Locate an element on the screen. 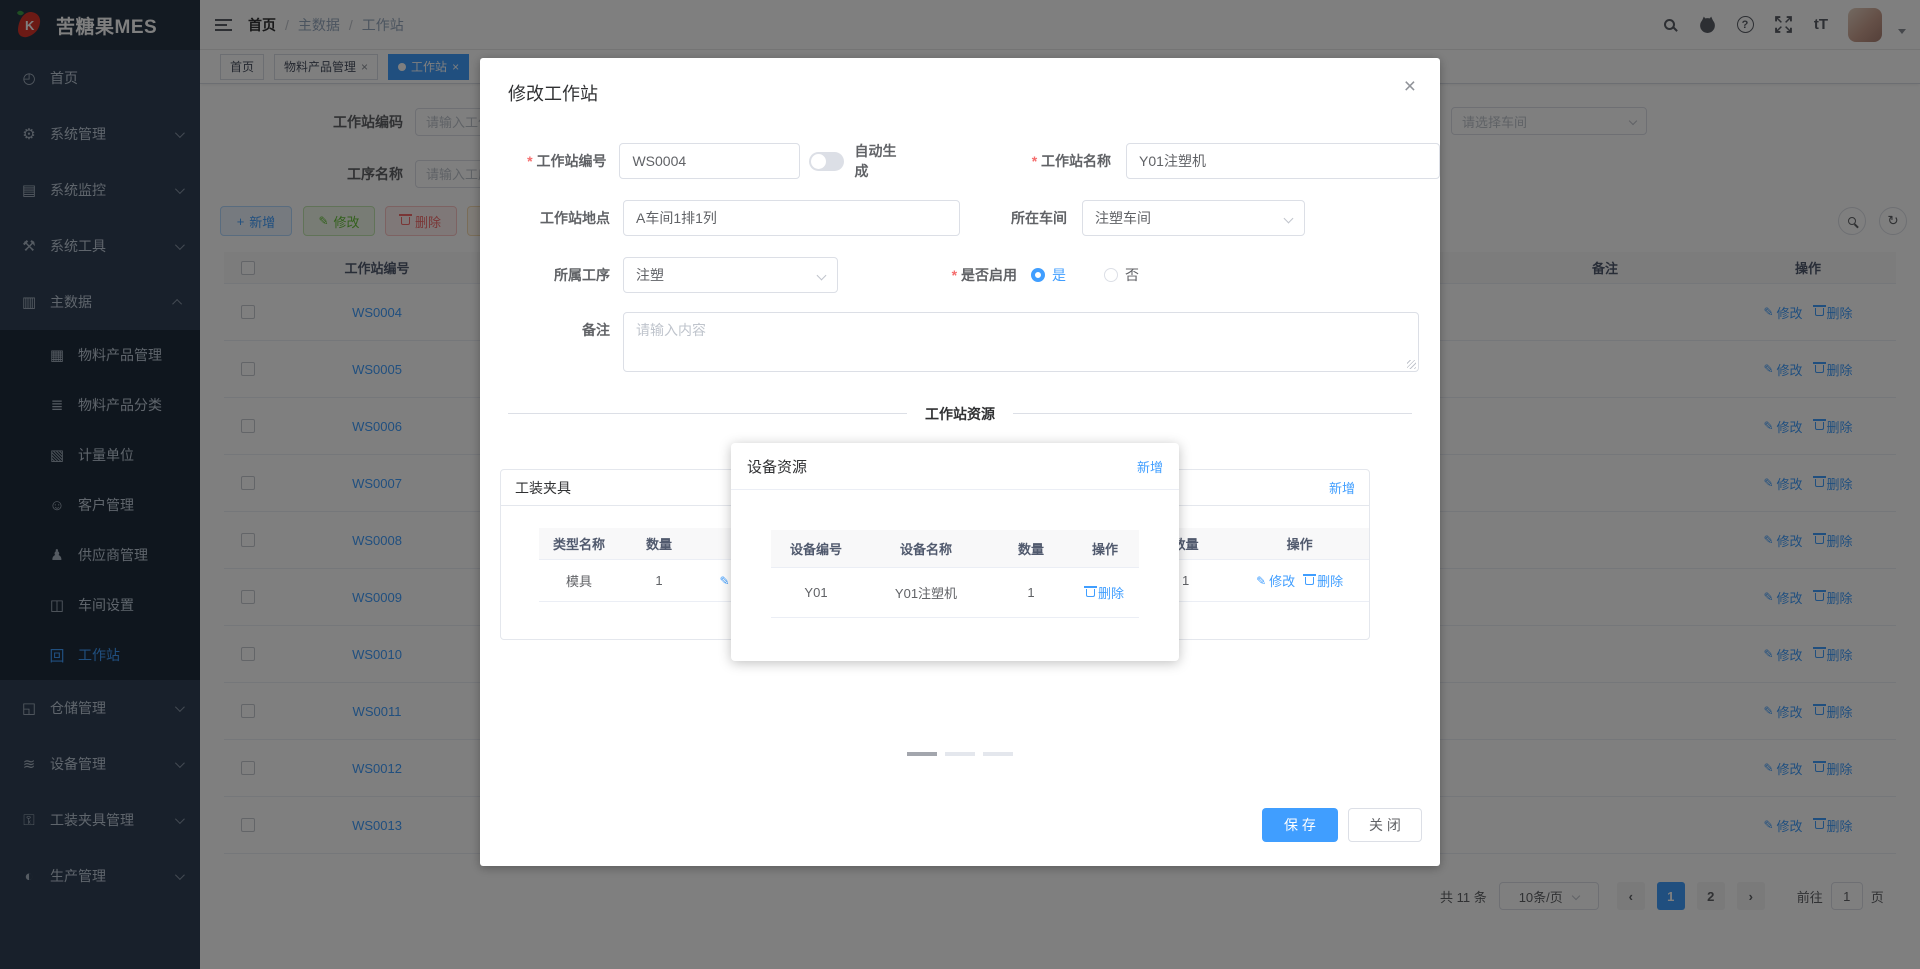 The height and width of the screenshot is (969, 1920). remark-textarea is located at coordinates (1021, 342).